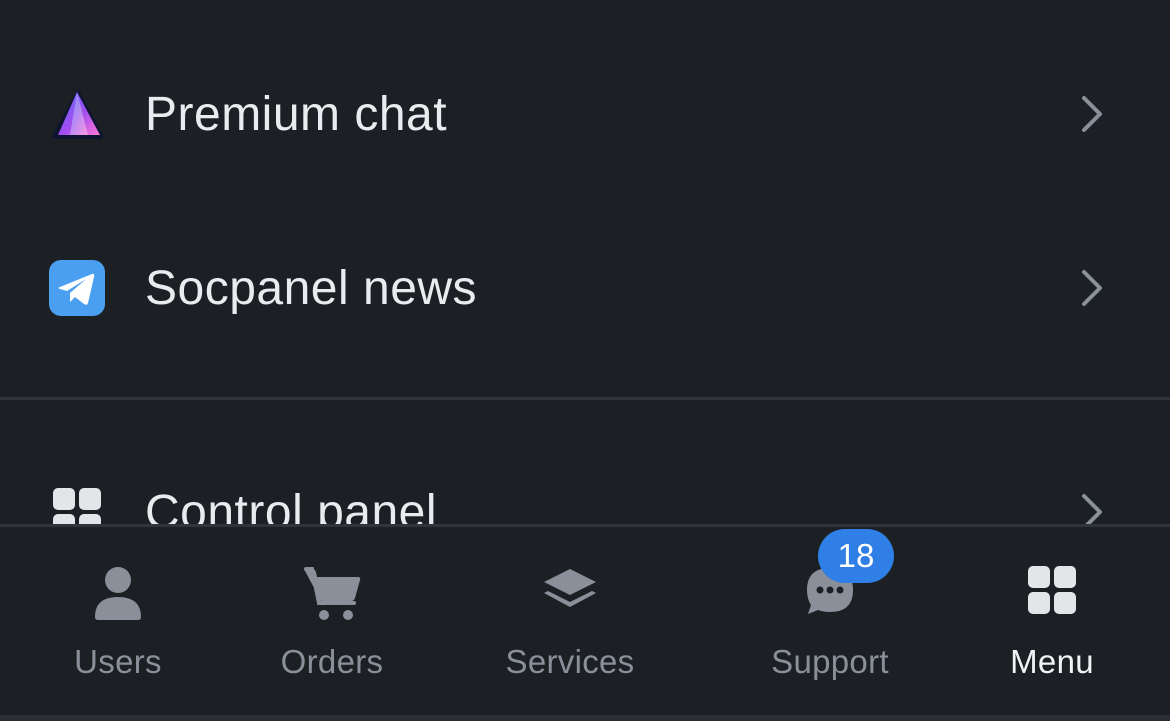 This screenshot has width=1170, height=721. I want to click on notification-badge: 18, so click(856, 556).